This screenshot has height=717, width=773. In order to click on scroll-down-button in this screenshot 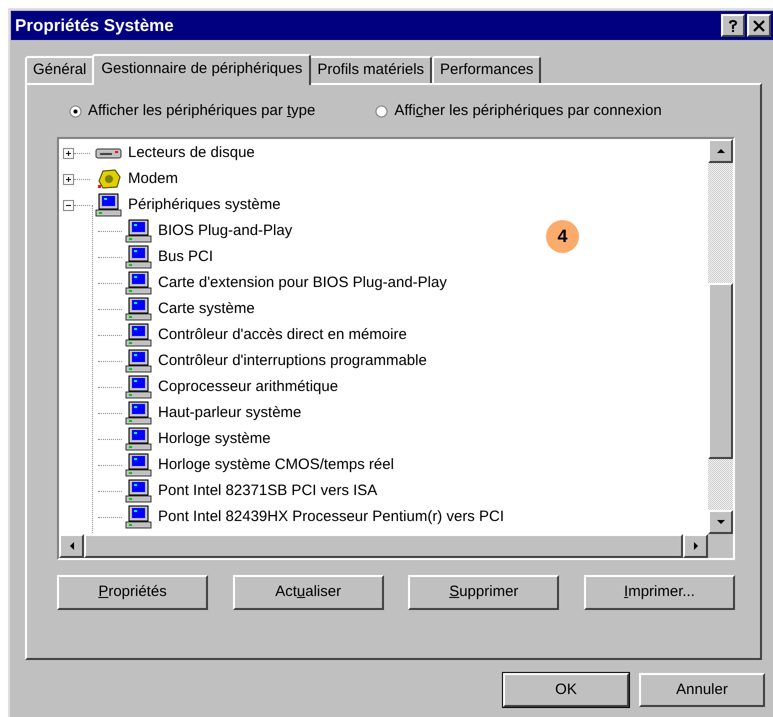, I will do `click(720, 522)`.